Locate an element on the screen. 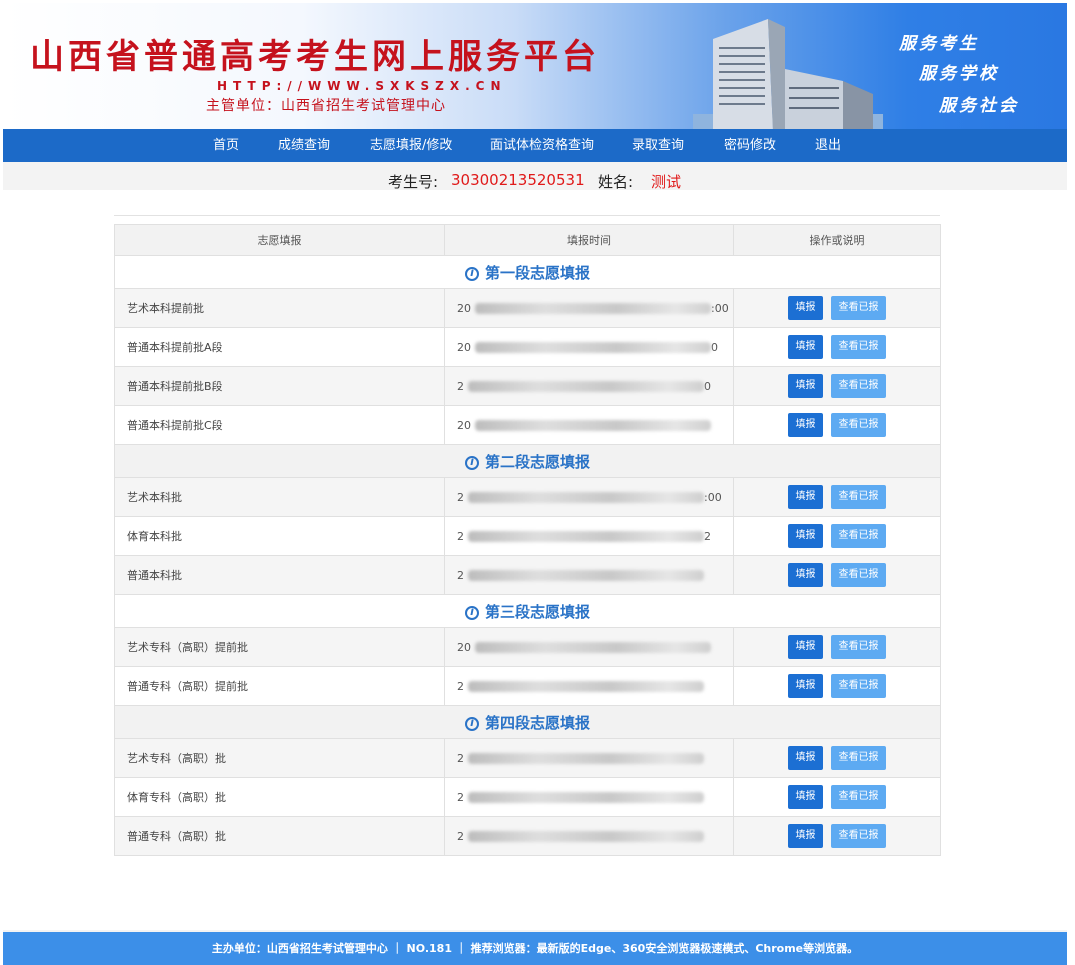 Image resolution: width=1075 pixels, height=965 pixels. batch-name: 普通专科（高职）提前批 is located at coordinates (279, 686).